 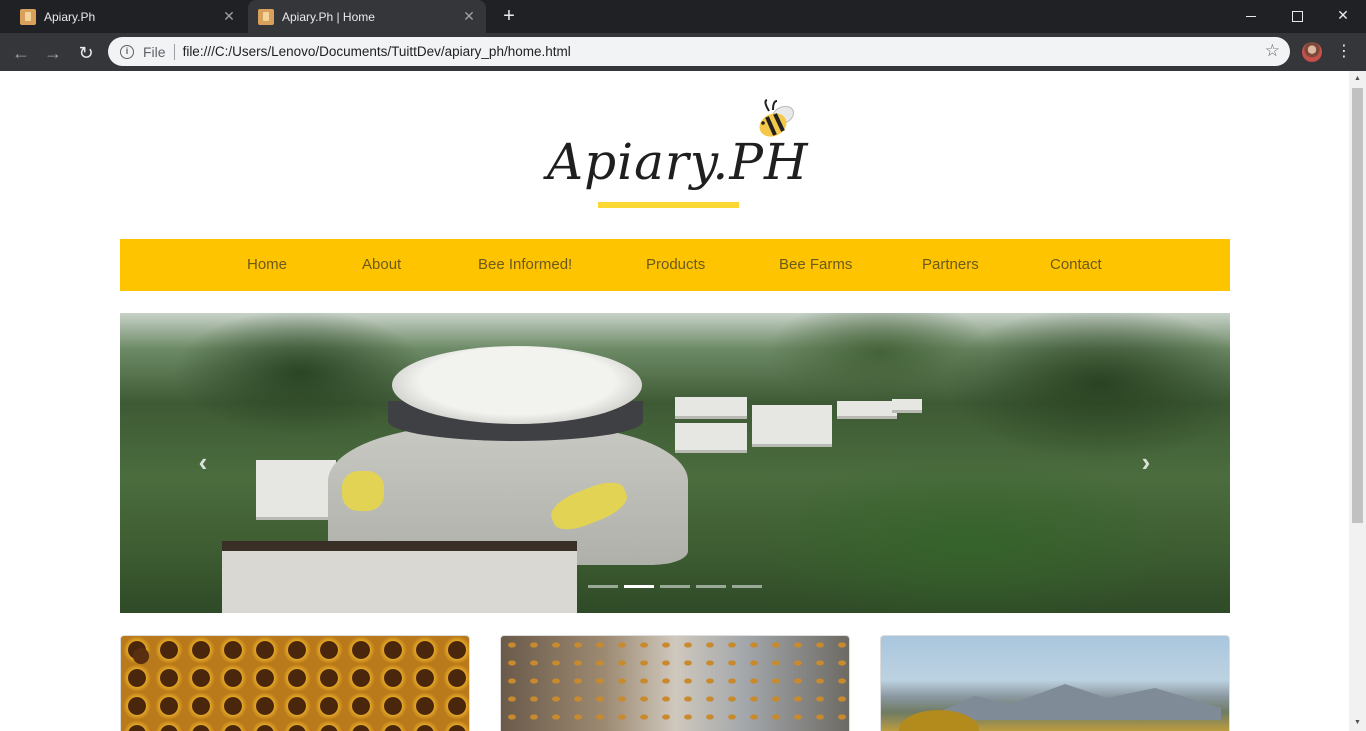 What do you see at coordinates (1312, 52) in the screenshot?
I see `profile-avatar` at bounding box center [1312, 52].